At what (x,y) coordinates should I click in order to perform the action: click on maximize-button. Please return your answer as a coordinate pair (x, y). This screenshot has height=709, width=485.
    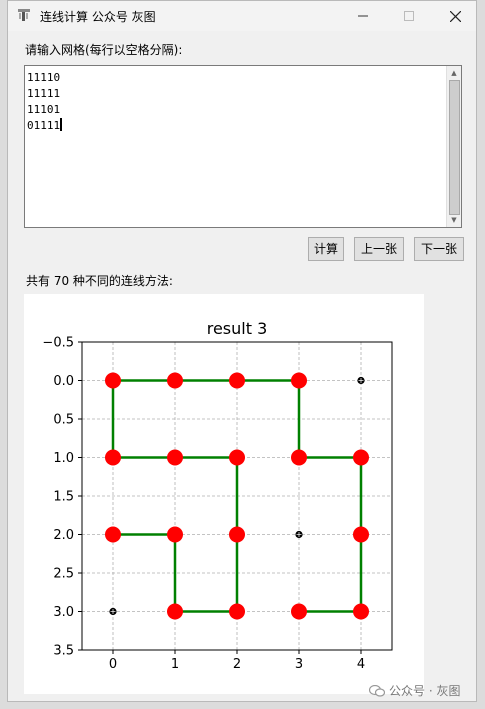
    Looking at the image, I should click on (409, 16).